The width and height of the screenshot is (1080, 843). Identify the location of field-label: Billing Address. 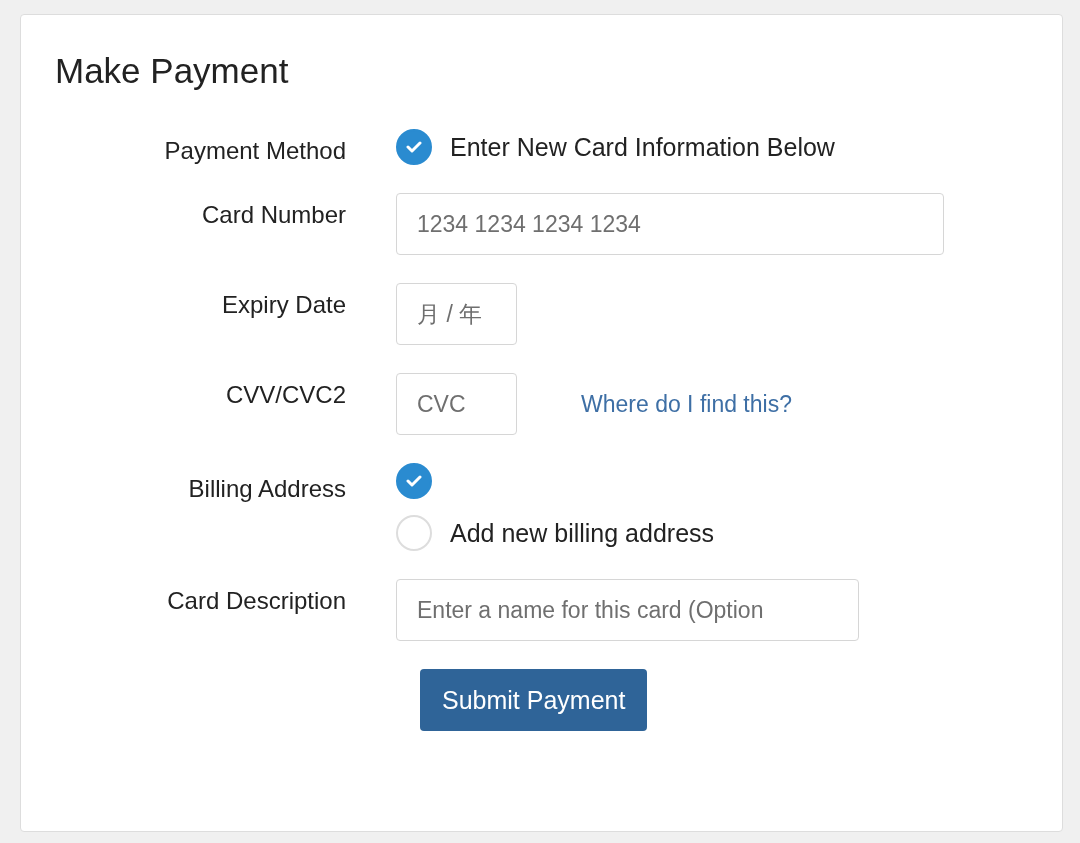
(266, 488).